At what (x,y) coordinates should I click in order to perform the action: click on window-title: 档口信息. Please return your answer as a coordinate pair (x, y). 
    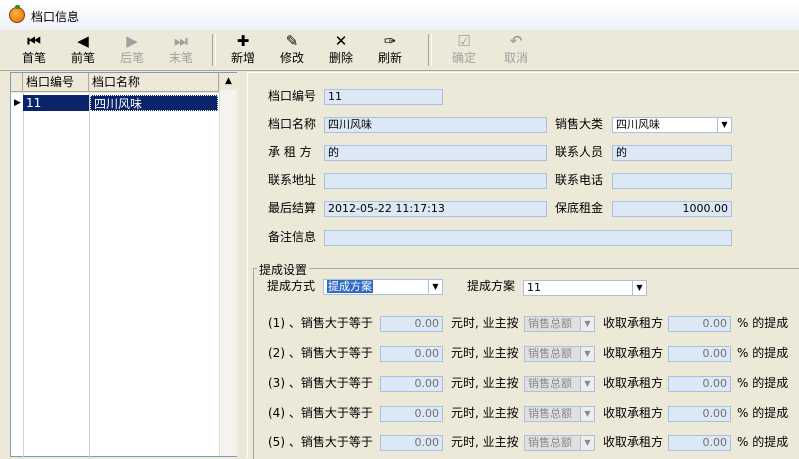
    Looking at the image, I should click on (55, 17).